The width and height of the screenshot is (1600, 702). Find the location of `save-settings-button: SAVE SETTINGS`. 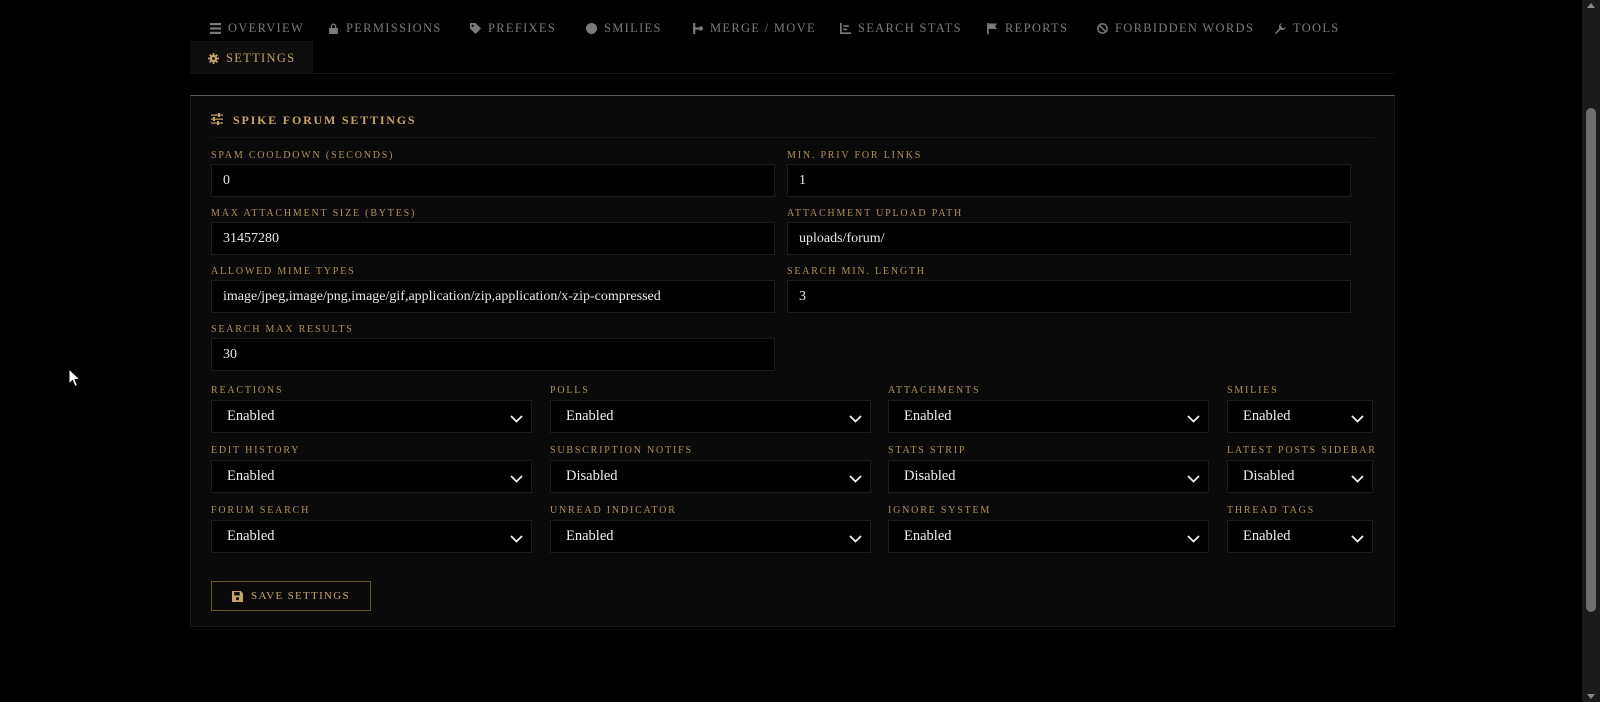

save-settings-button: SAVE SETTINGS is located at coordinates (291, 596).